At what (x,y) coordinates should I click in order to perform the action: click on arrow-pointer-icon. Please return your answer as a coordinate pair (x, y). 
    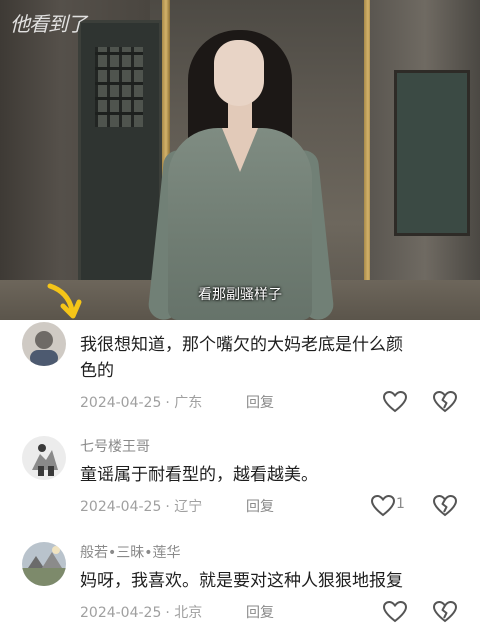
    Looking at the image, I should click on (64, 301).